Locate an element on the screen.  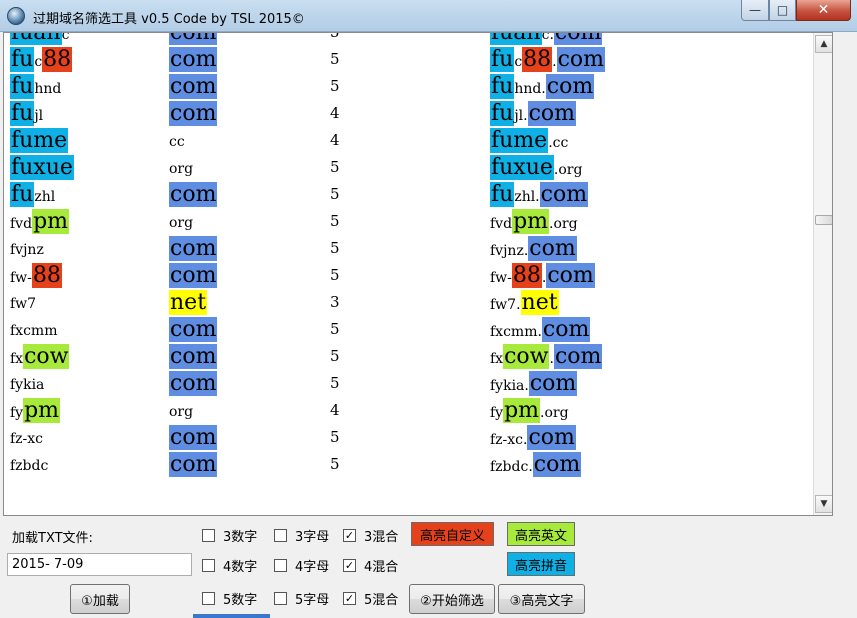
checkbox-5-letters: 5字母 is located at coordinates (301, 598).